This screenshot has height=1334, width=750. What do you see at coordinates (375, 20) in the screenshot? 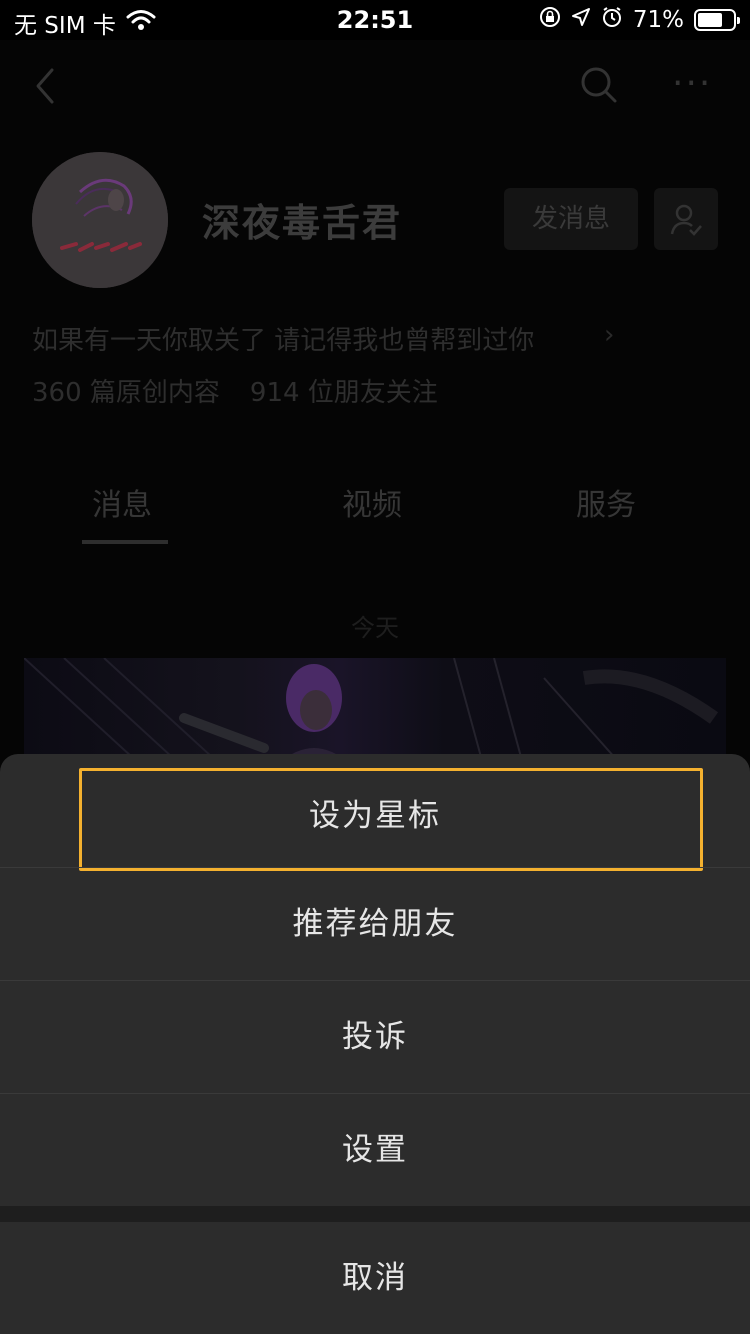
I see `status-bar: 无 SIM 卡 22:51 71%` at bounding box center [375, 20].